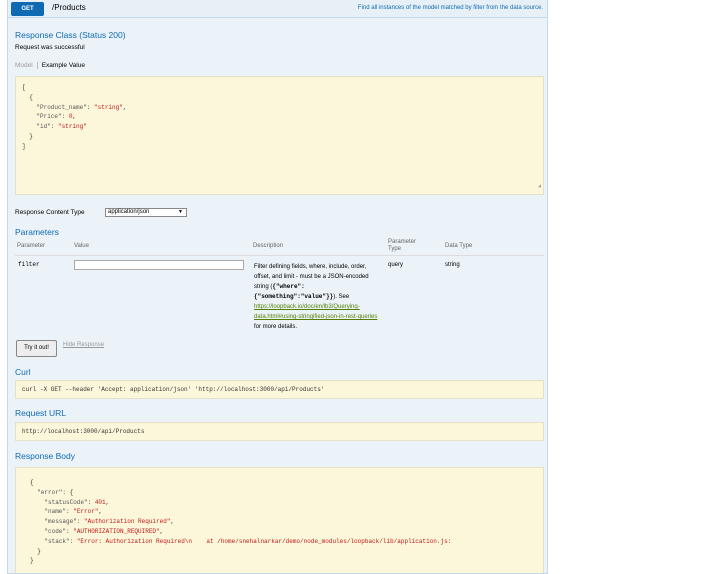  I want to click on json-key: "Product_name":, so click(58, 107).